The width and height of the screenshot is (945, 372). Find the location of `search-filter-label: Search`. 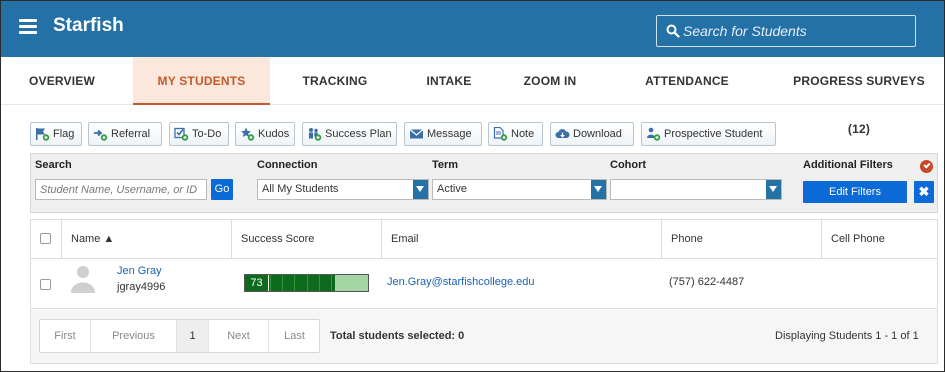

search-filter-label: Search is located at coordinates (53, 165).